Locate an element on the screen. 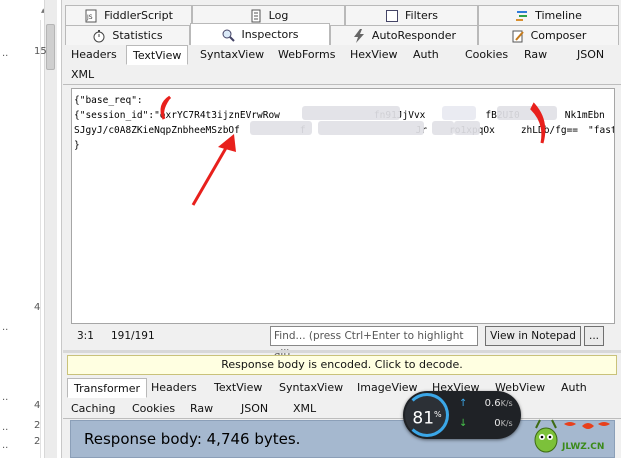 The image size is (621, 458). tab-label: FiddlerScript is located at coordinates (138, 15).